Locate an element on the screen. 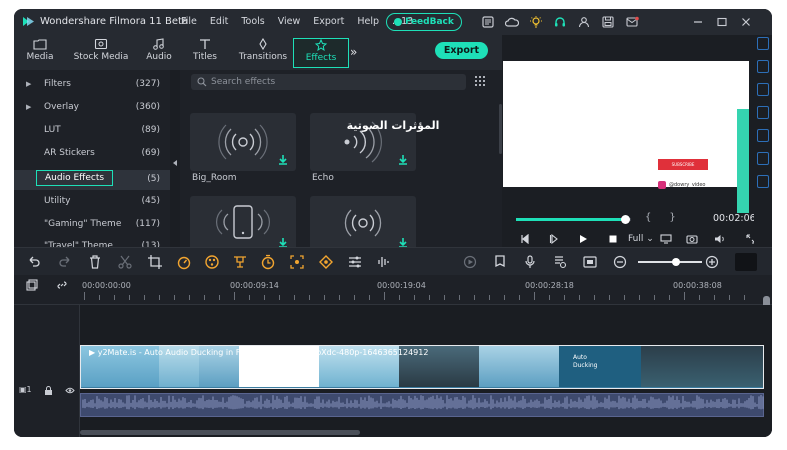 Image resolution: width=787 pixels, height=450 pixels. titlebar-icons is located at coordinates (560, 22).